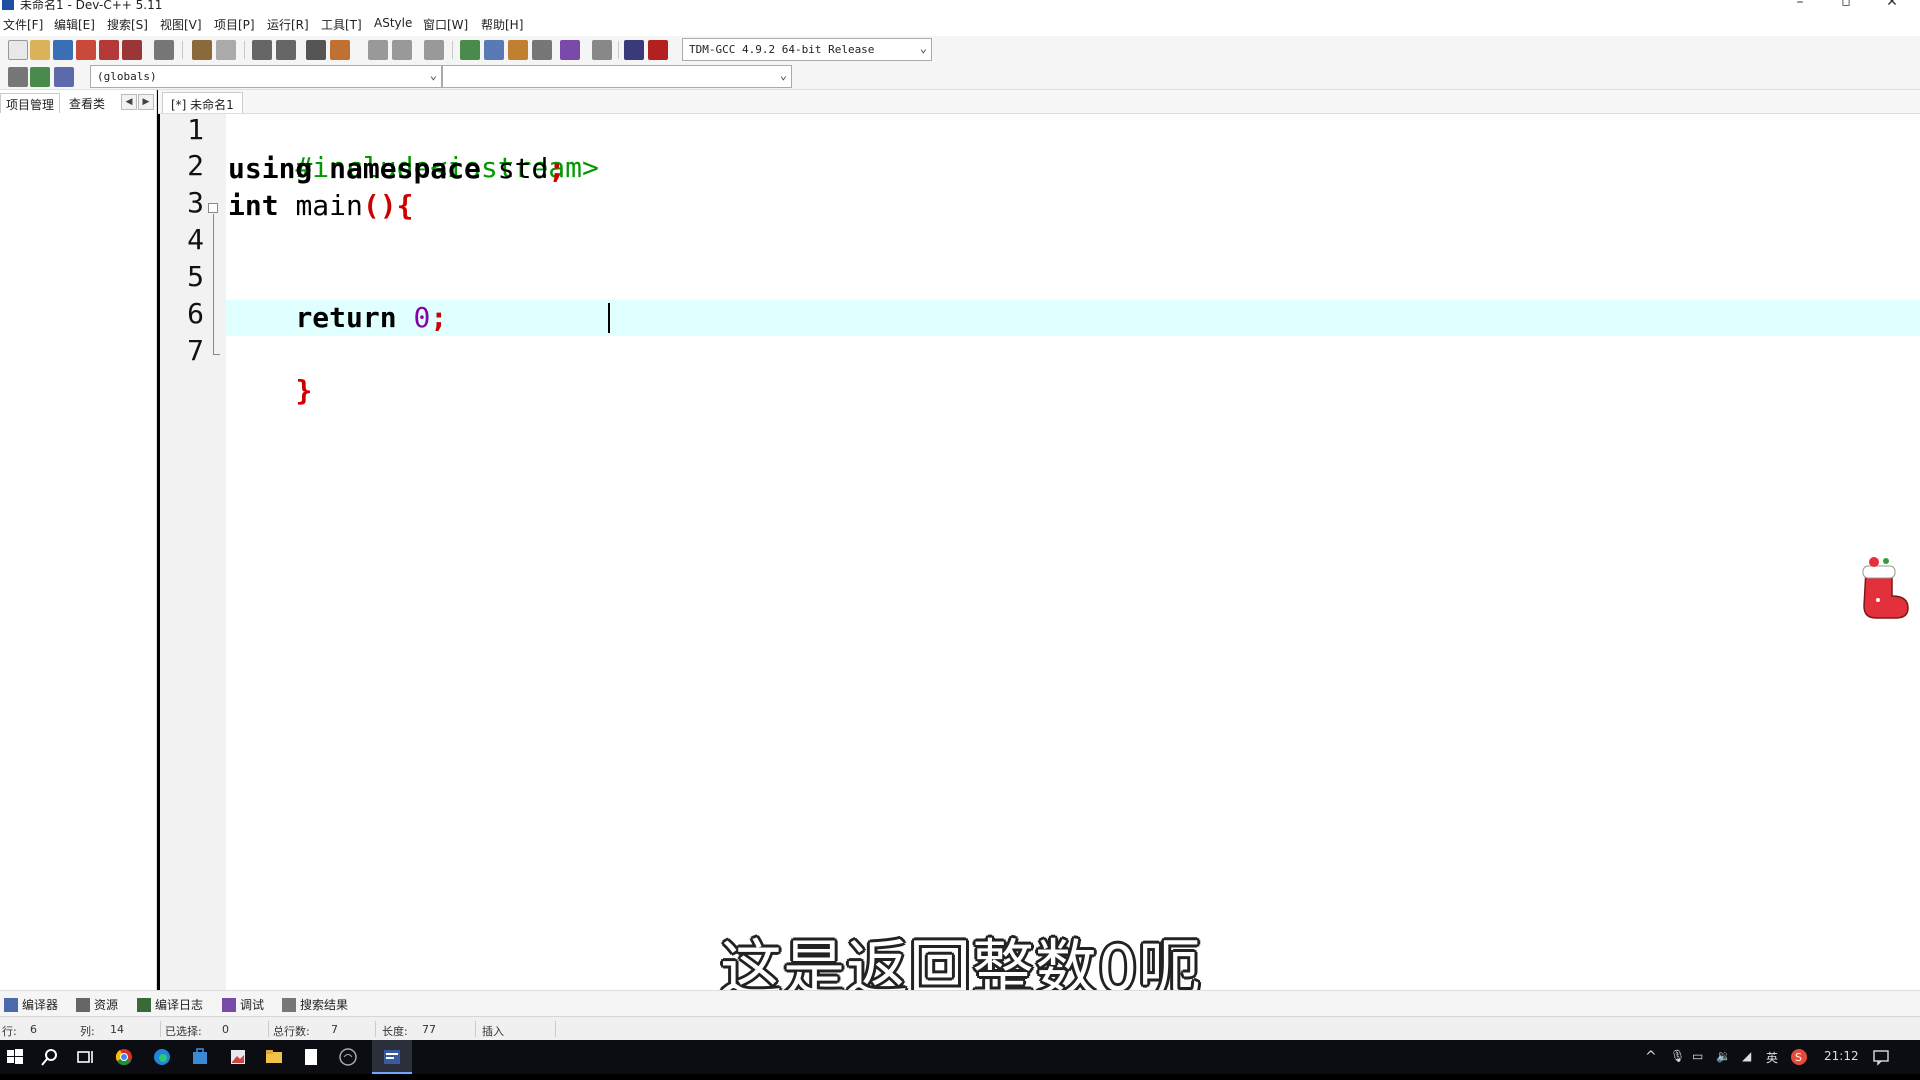 This screenshot has height=1080, width=1920. What do you see at coordinates (348, 1057) in the screenshot?
I see `app-circle-icon` at bounding box center [348, 1057].